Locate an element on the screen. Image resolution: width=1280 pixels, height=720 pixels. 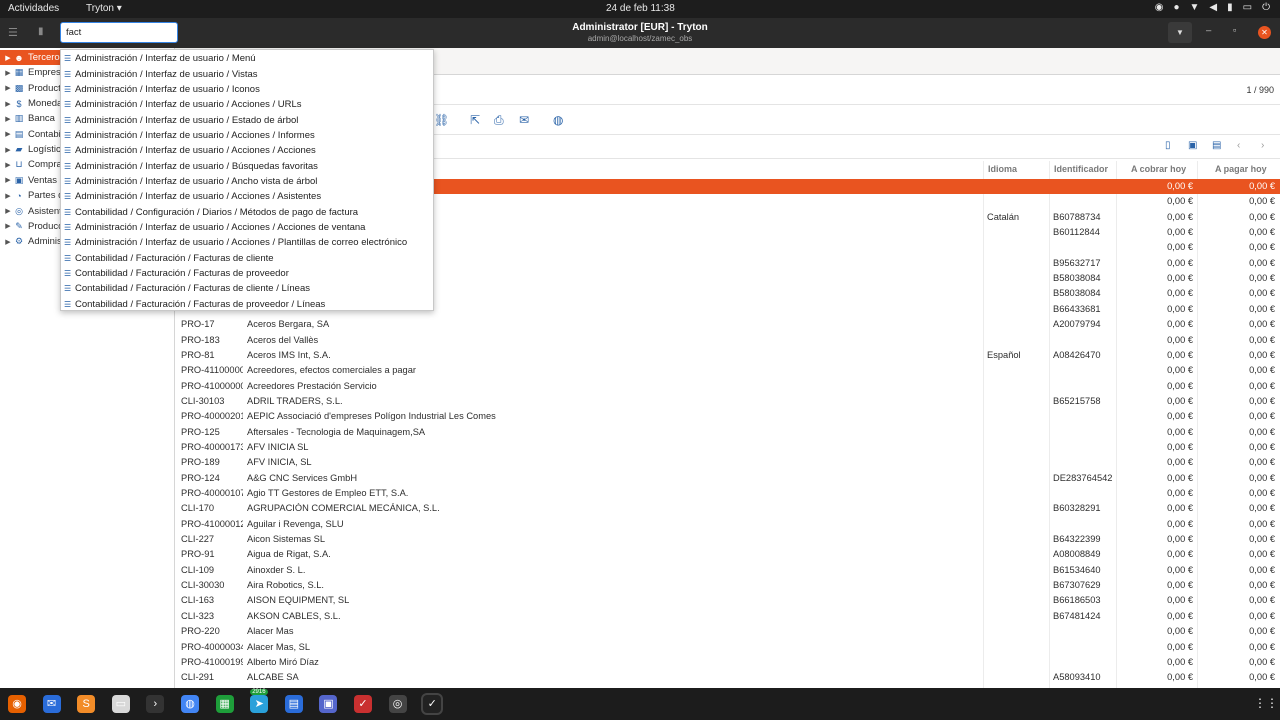
power-icon: ⏻ is located at coordinates (1266, 7).